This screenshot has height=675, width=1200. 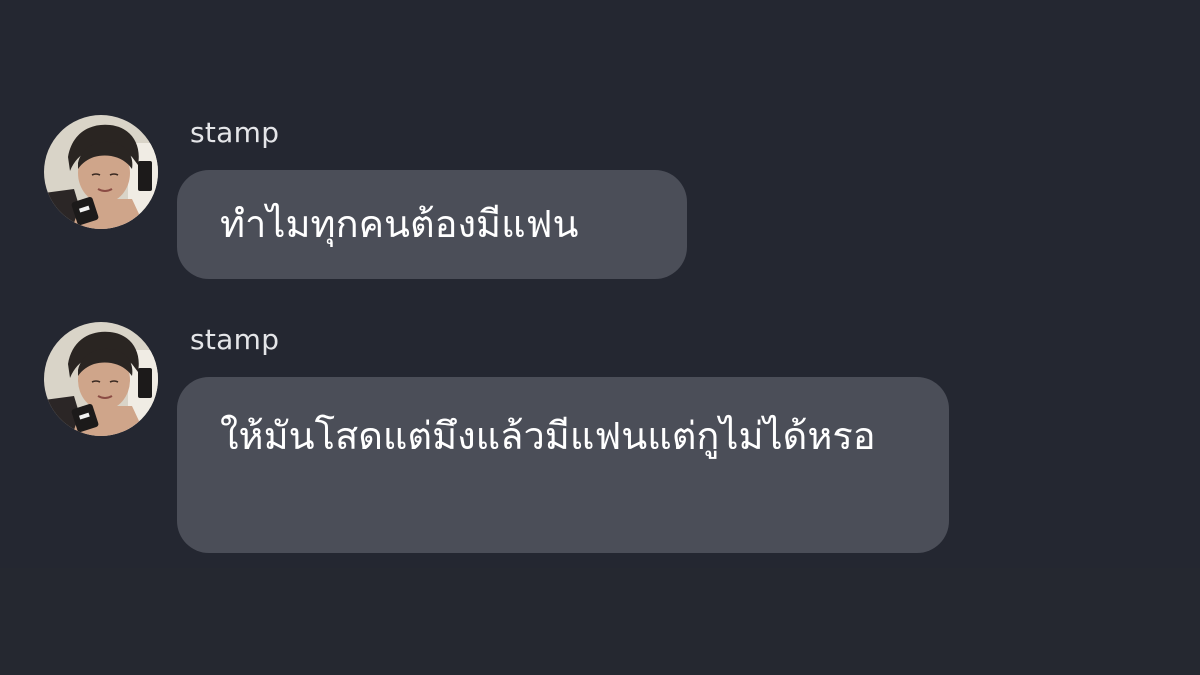 I want to click on message-text: ทำไมทุกคนต้องมีแฟน, so click(x=399, y=224).